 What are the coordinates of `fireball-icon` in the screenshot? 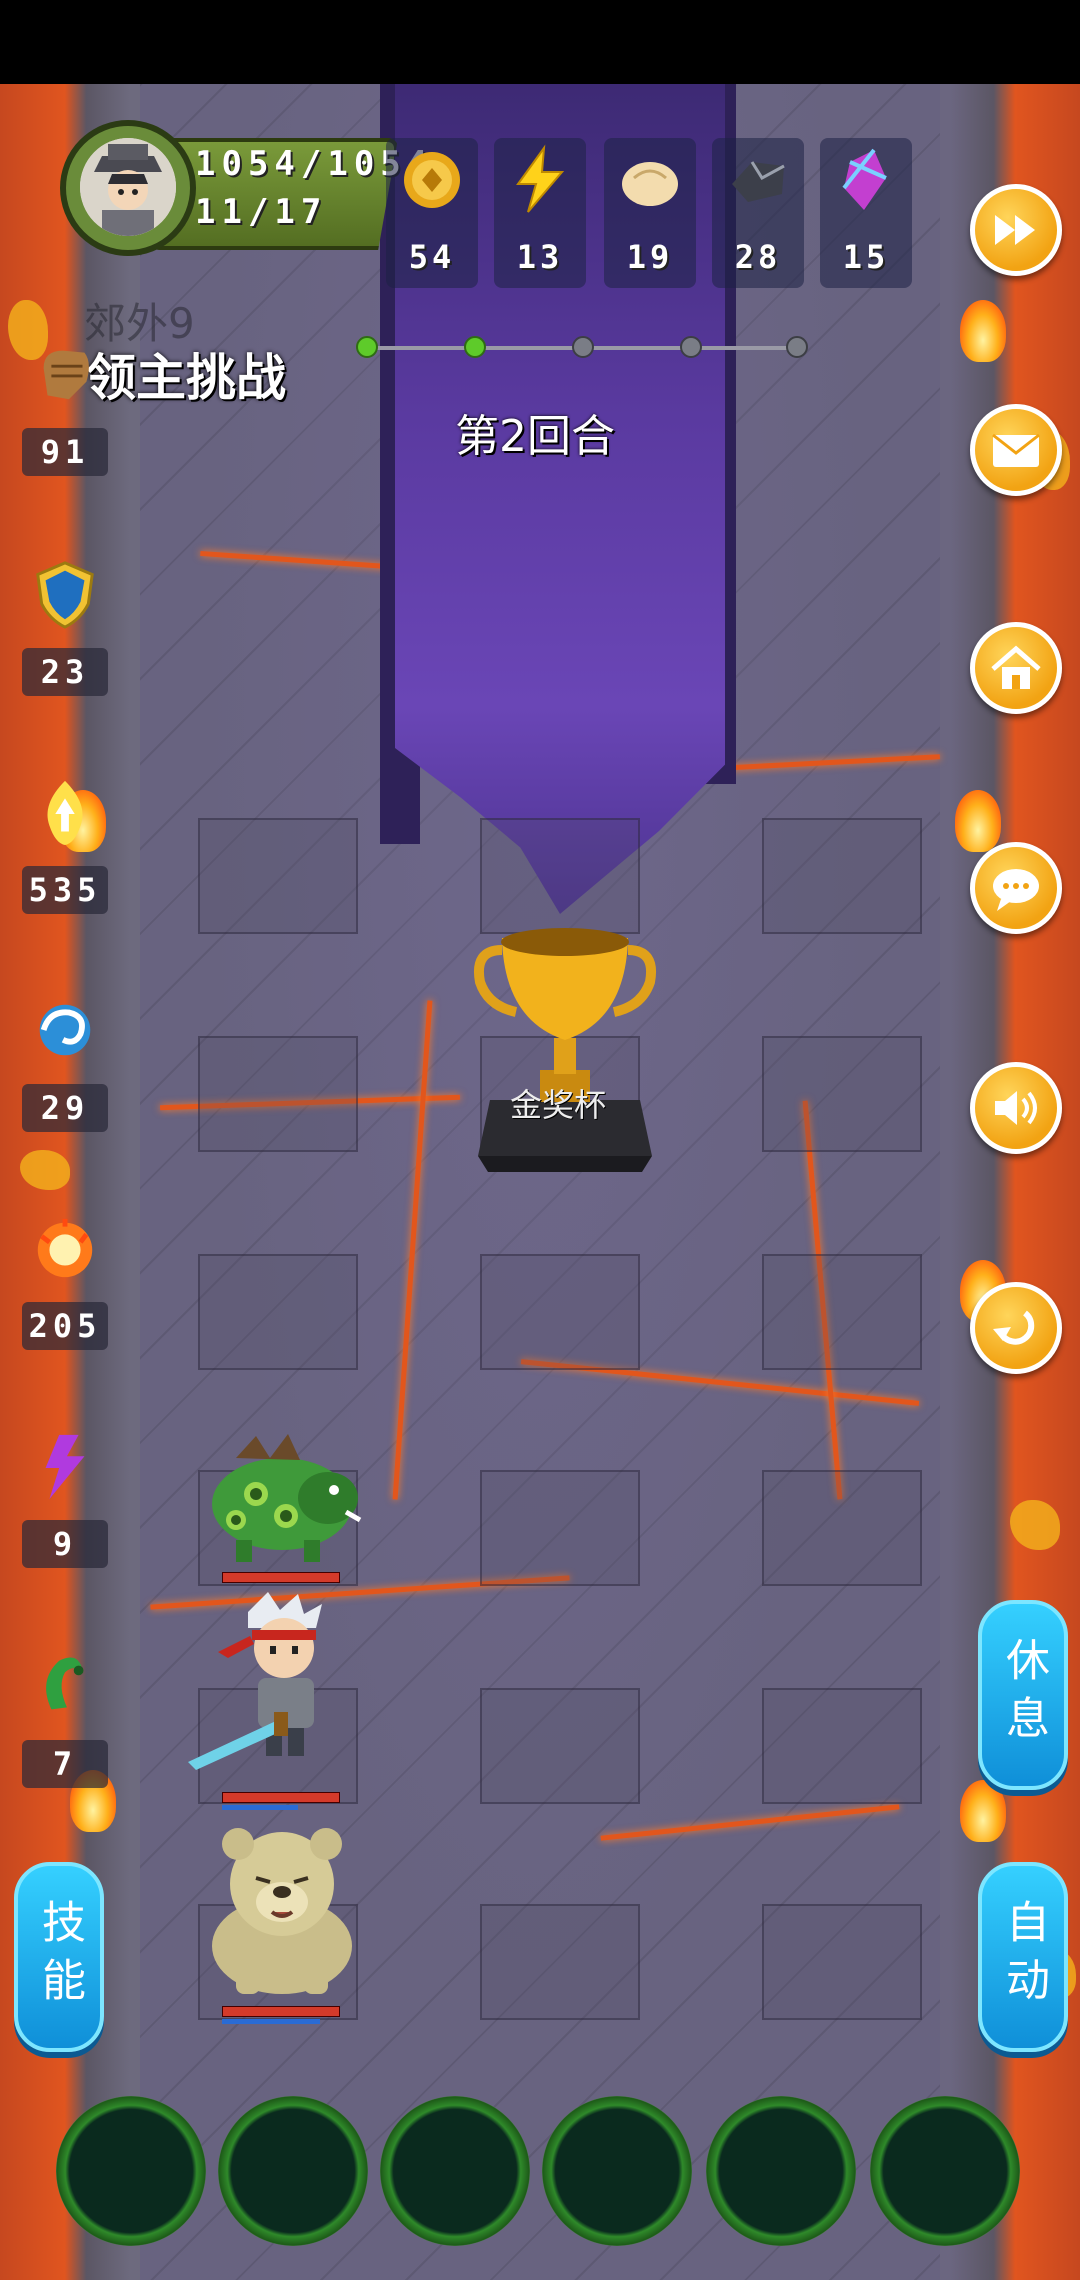 It's located at (65, 1248).